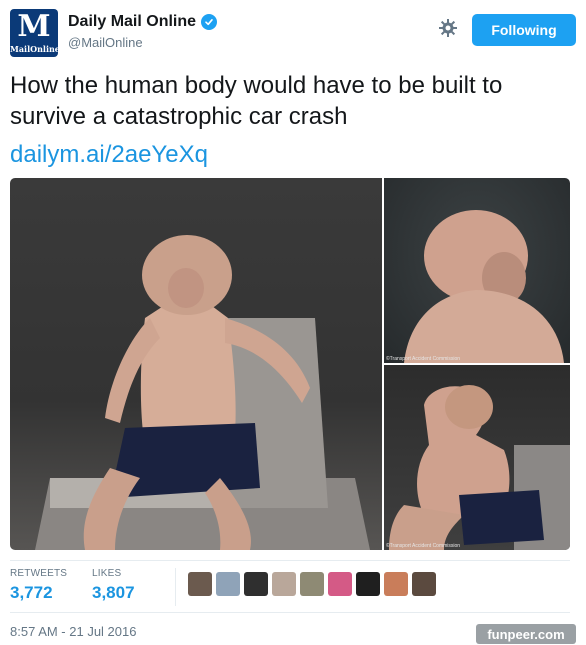 This screenshot has width=586, height=645. Describe the element at coordinates (107, 573) in the screenshot. I see `likes-label: LIKES` at that location.